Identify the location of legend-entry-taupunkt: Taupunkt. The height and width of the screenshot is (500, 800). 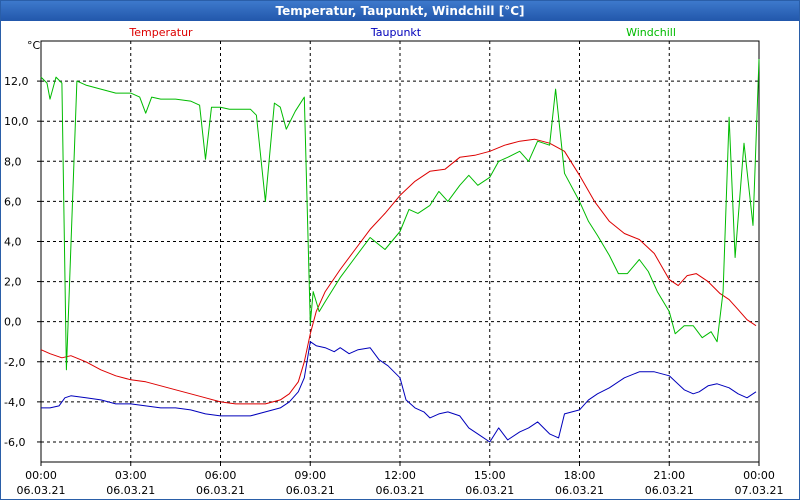
(396, 32).